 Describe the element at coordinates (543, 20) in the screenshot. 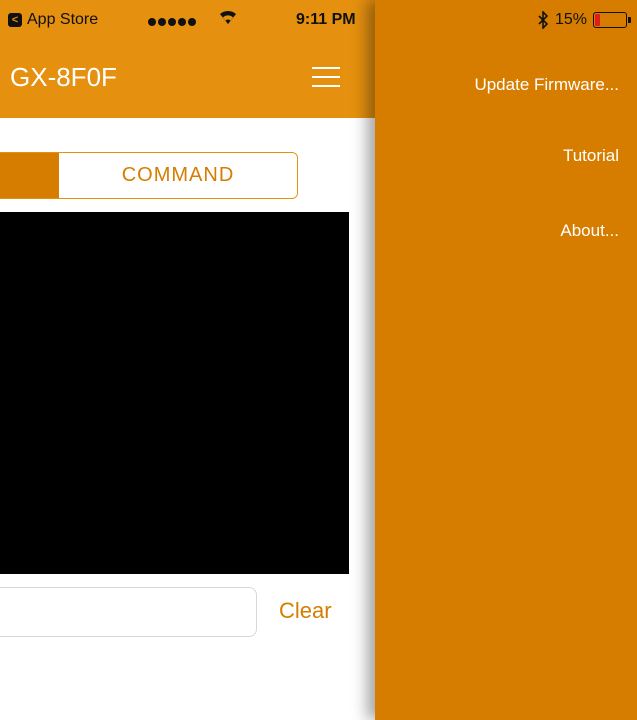

I see `bluetooth-icon` at that location.